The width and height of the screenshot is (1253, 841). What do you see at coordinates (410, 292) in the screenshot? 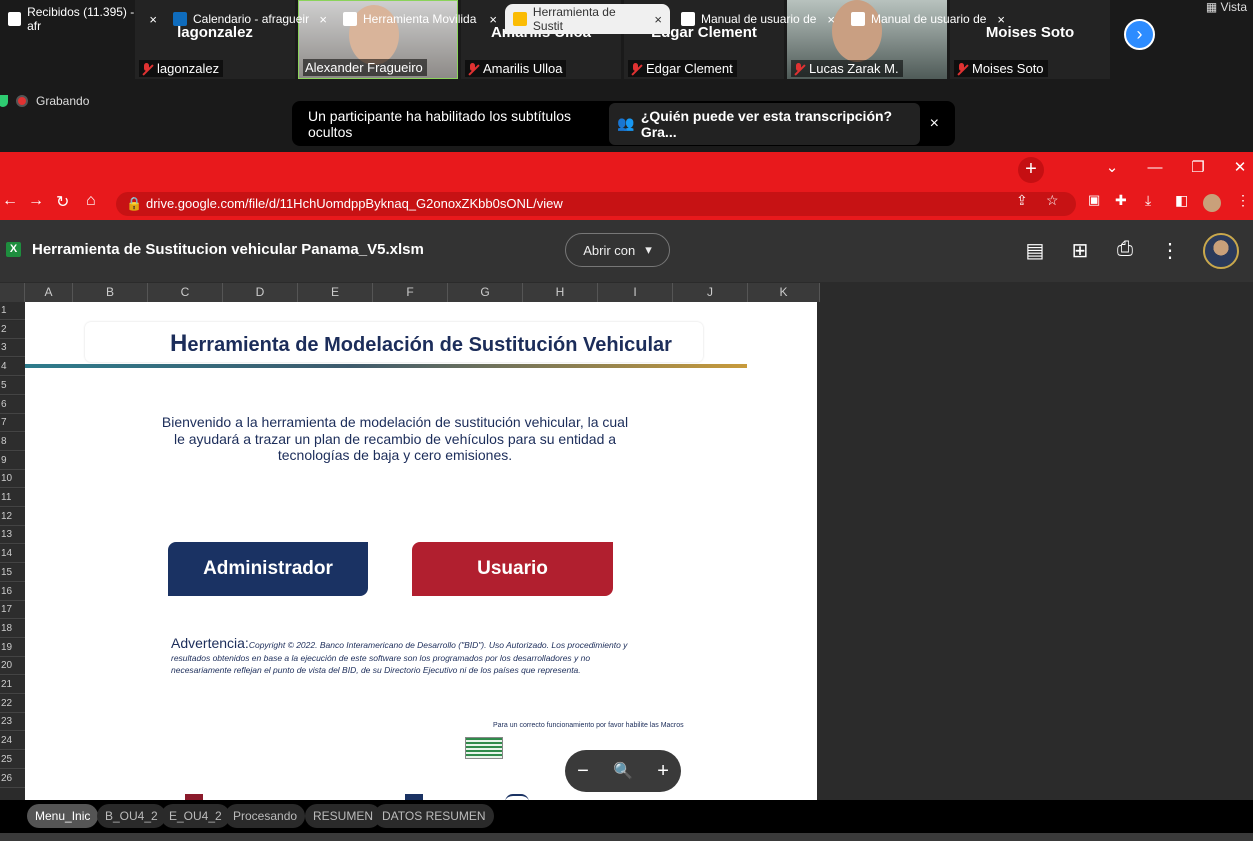
I see `column-header: F` at bounding box center [410, 292].